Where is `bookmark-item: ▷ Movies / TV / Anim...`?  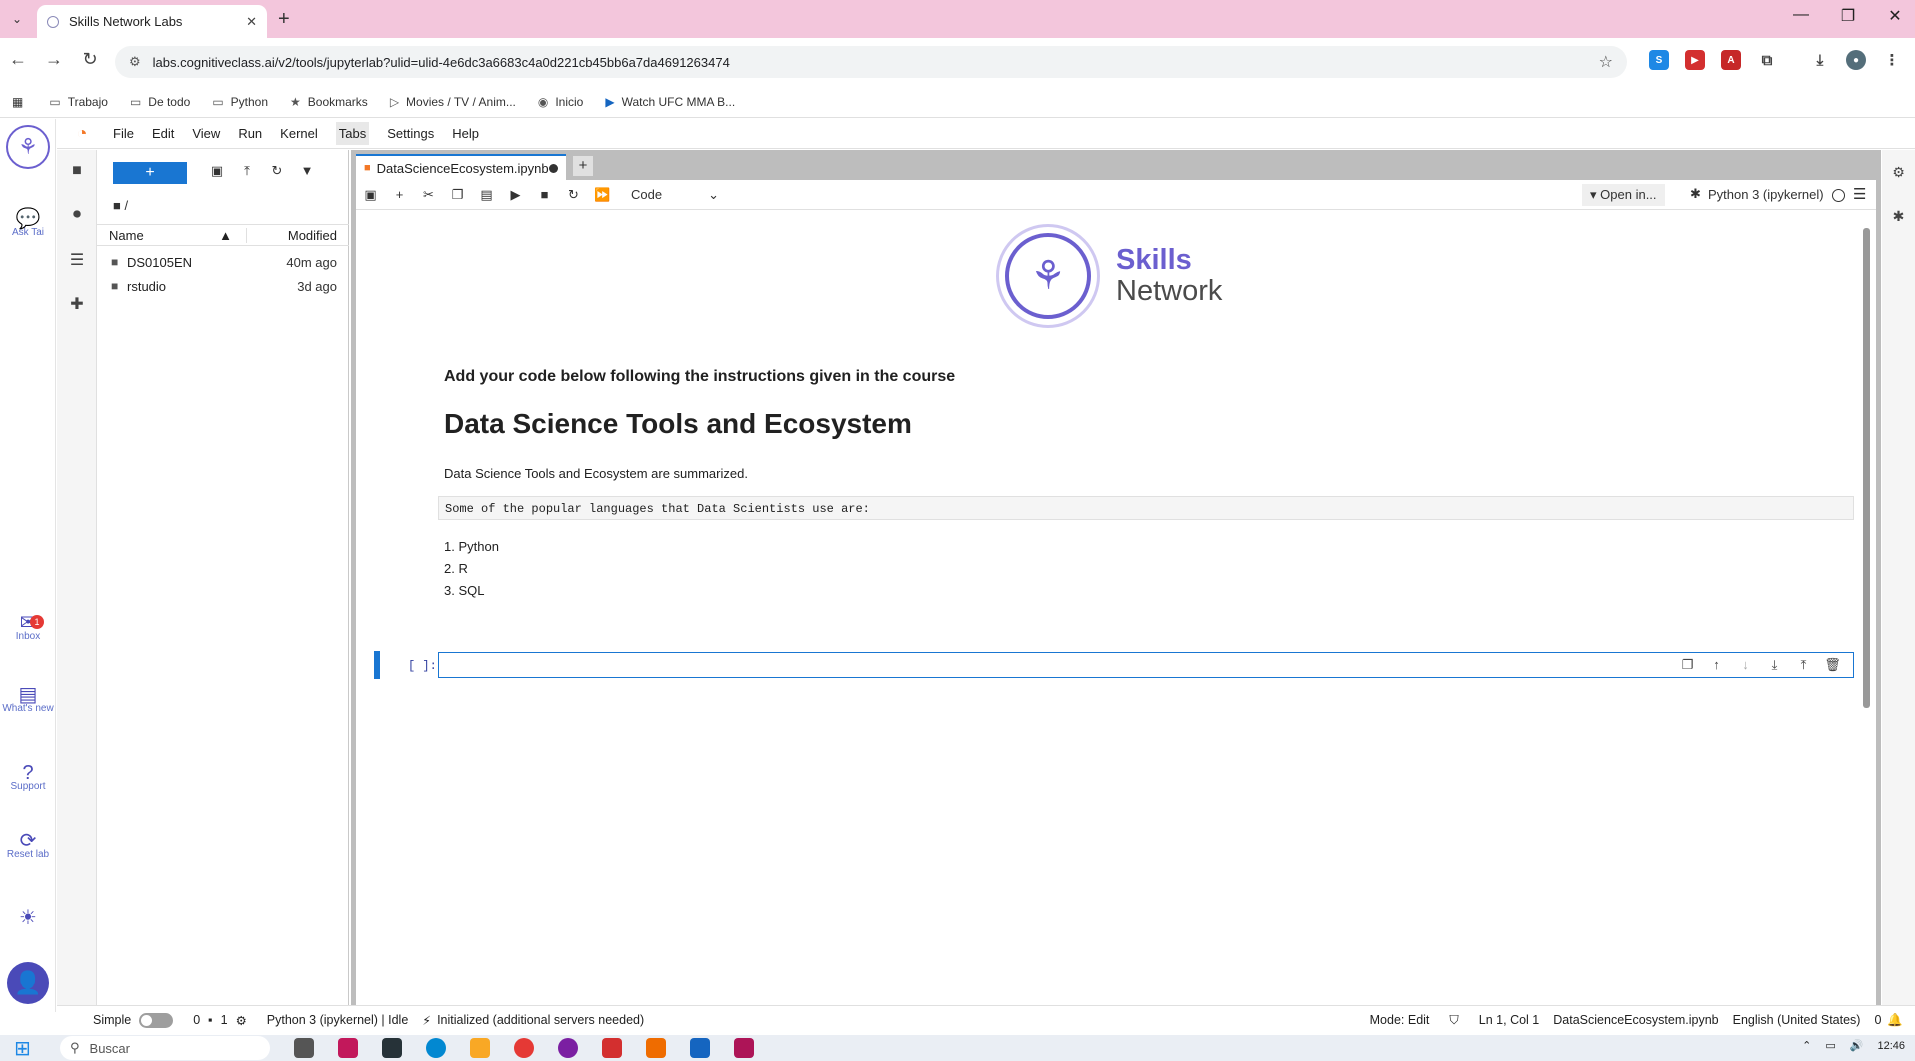 bookmark-item: ▷ Movies / TV / Anim... is located at coordinates (453, 102).